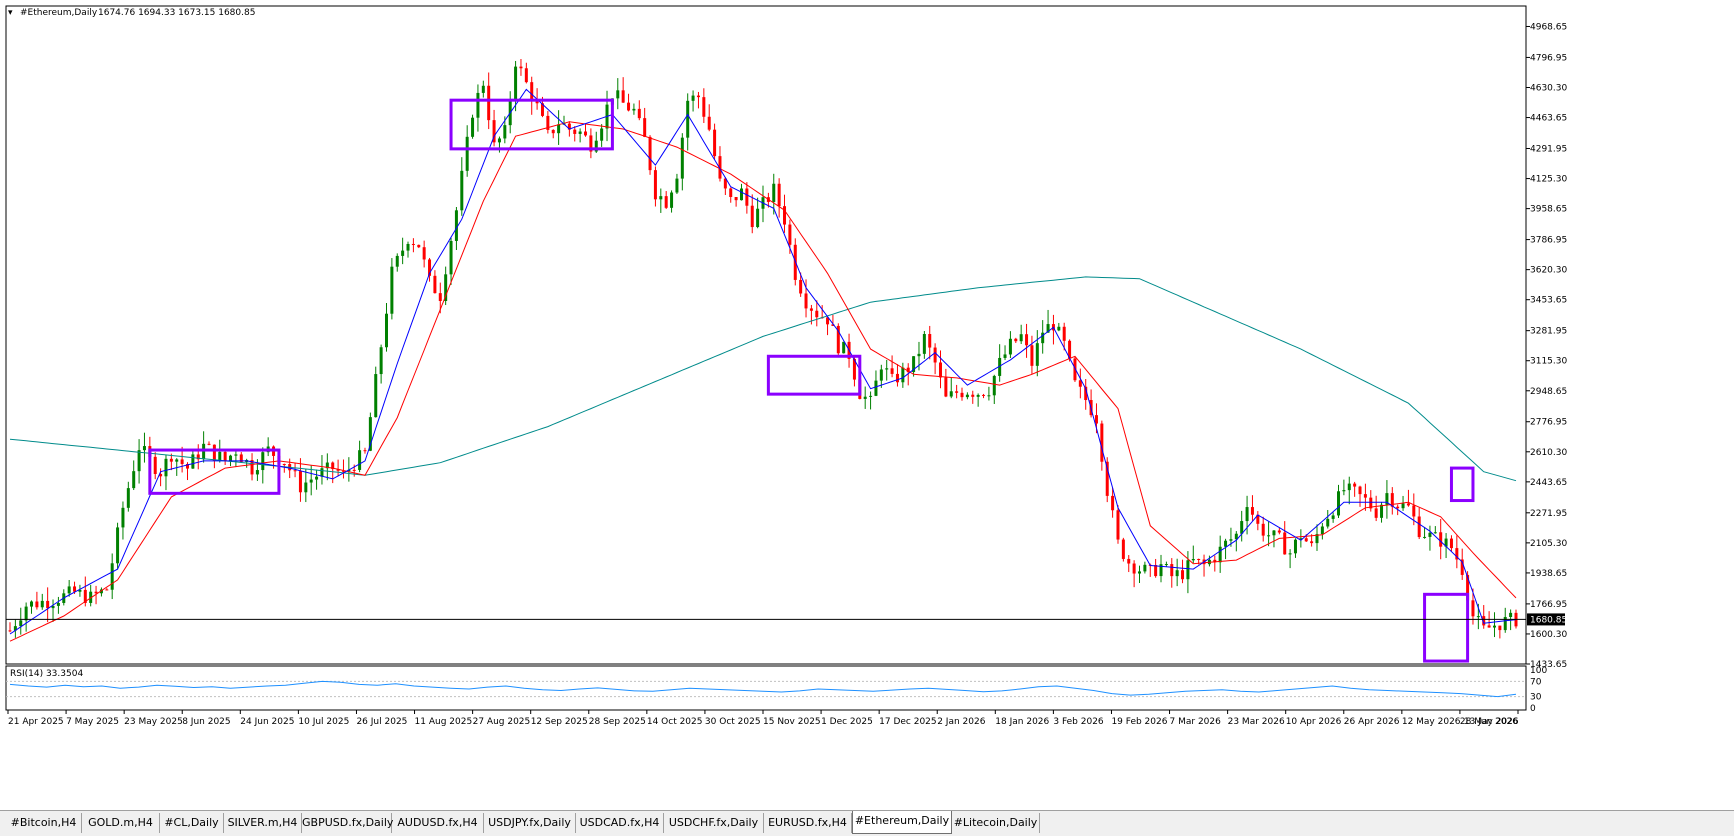  Describe the element at coordinates (808, 823) in the screenshot. I see `chart-tab: EURUSD.fx,H4` at that location.